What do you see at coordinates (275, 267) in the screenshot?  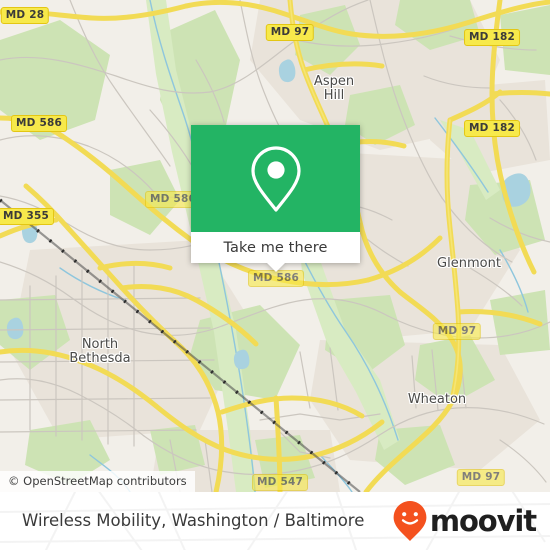 I see `callout-tail-arrow` at bounding box center [275, 267].